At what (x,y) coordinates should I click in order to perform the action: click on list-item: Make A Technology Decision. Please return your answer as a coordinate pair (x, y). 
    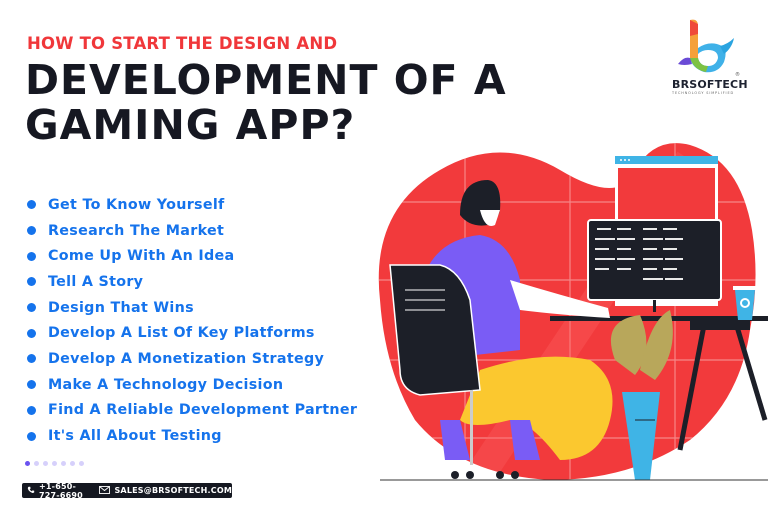
    Looking at the image, I should click on (192, 385).